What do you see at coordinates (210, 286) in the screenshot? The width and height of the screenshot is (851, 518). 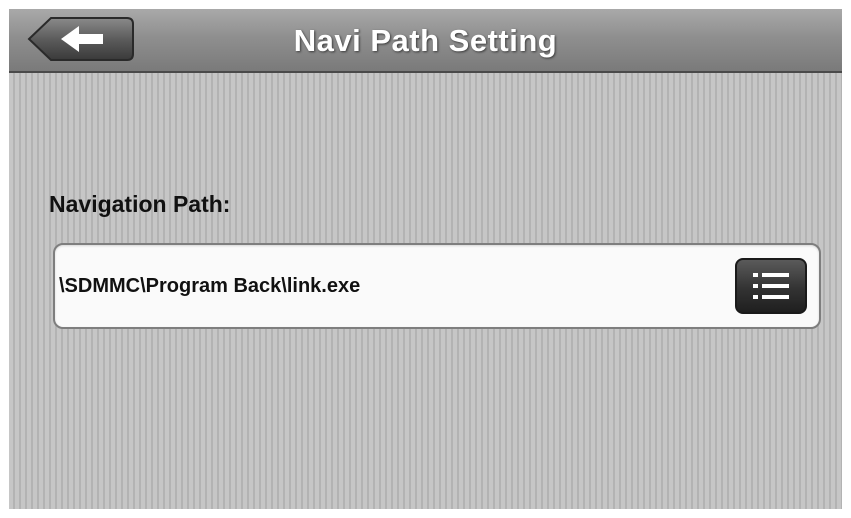 I see `navigation-path-value: \SDMMC\Program Back\link.exe` at bounding box center [210, 286].